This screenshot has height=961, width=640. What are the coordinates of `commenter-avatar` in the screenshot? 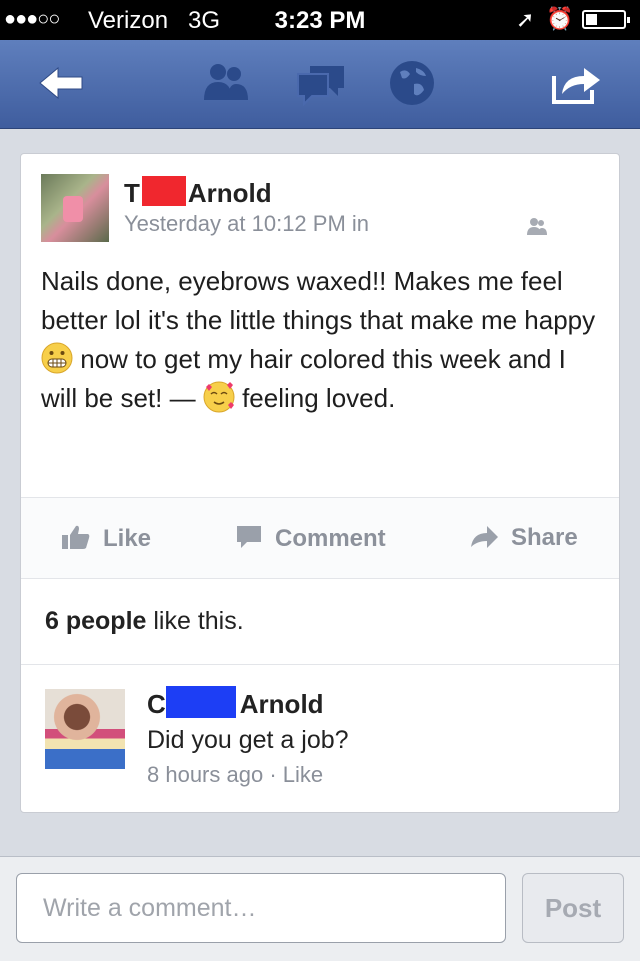 It's located at (85, 729).